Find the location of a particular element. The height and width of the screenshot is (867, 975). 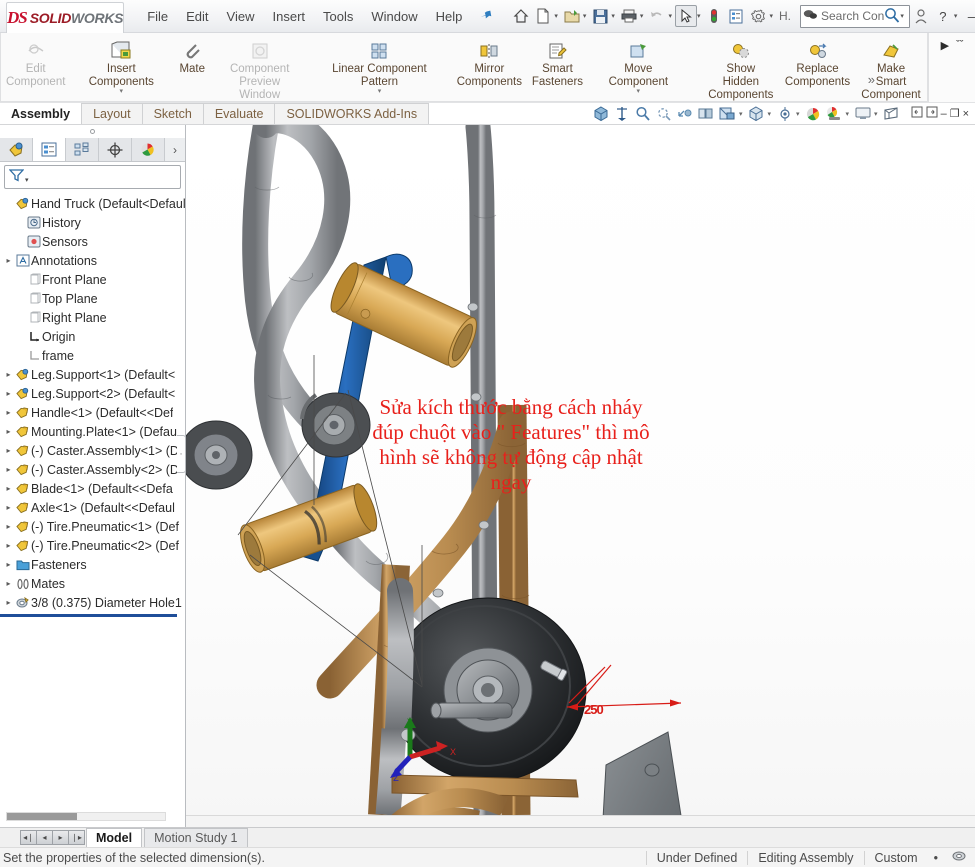

nav-first-button: ◂❘ is located at coordinates (28, 837).